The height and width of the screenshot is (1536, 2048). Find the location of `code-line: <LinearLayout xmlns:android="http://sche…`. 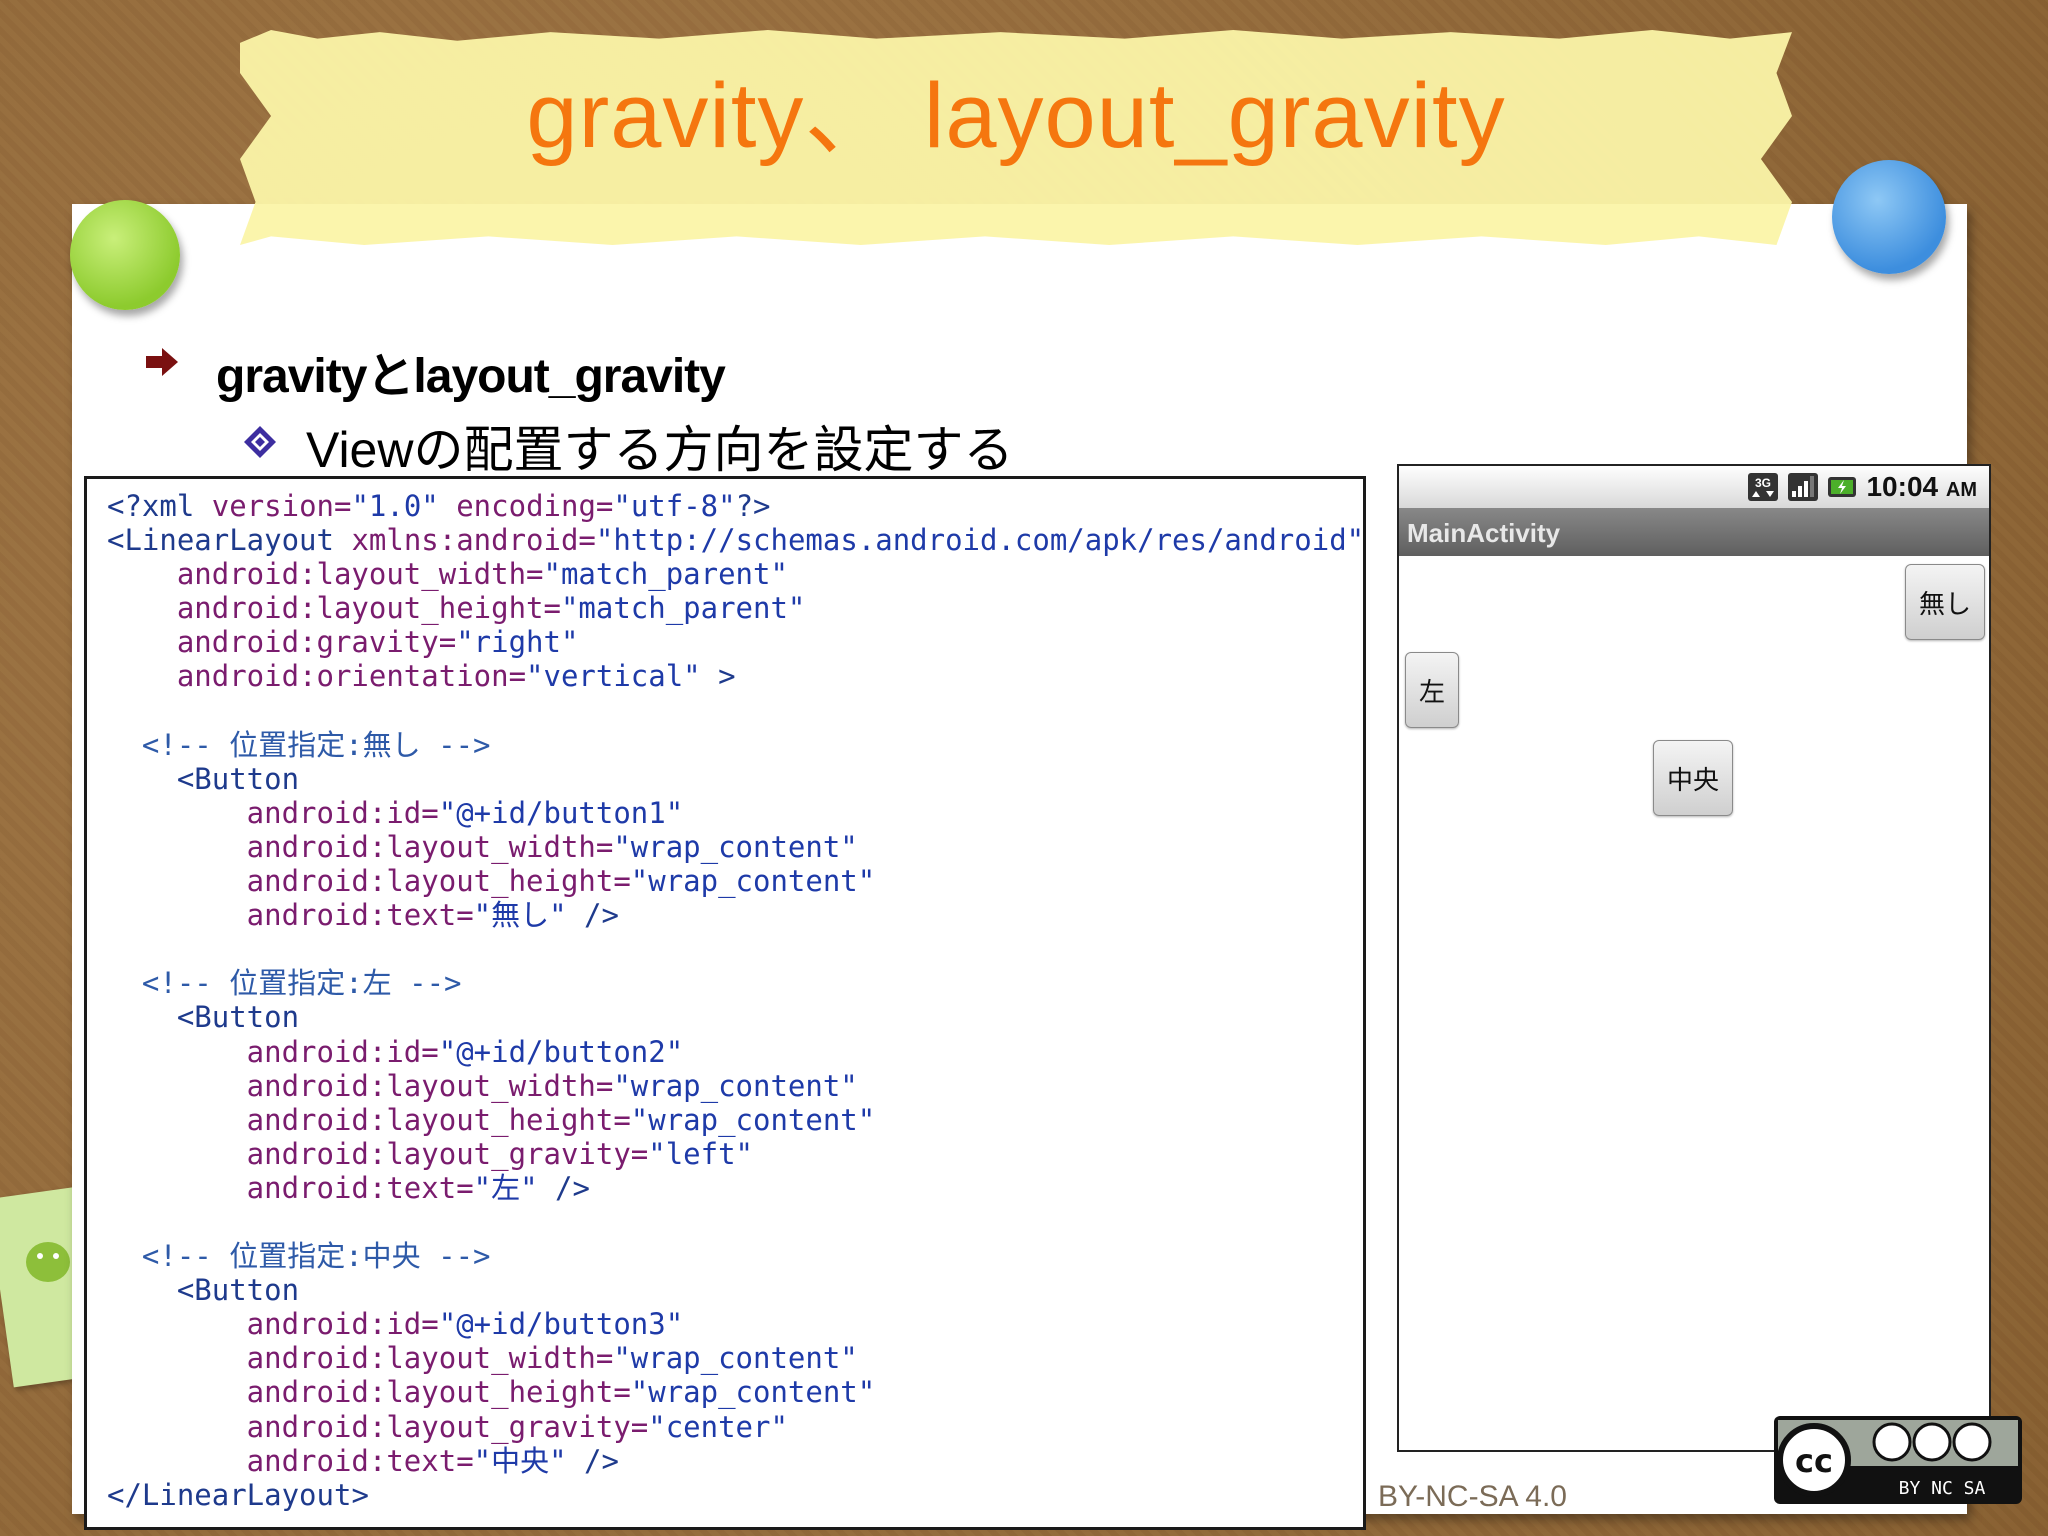

code-line: <LinearLayout xmlns:android="http://sche… is located at coordinates (736, 540).